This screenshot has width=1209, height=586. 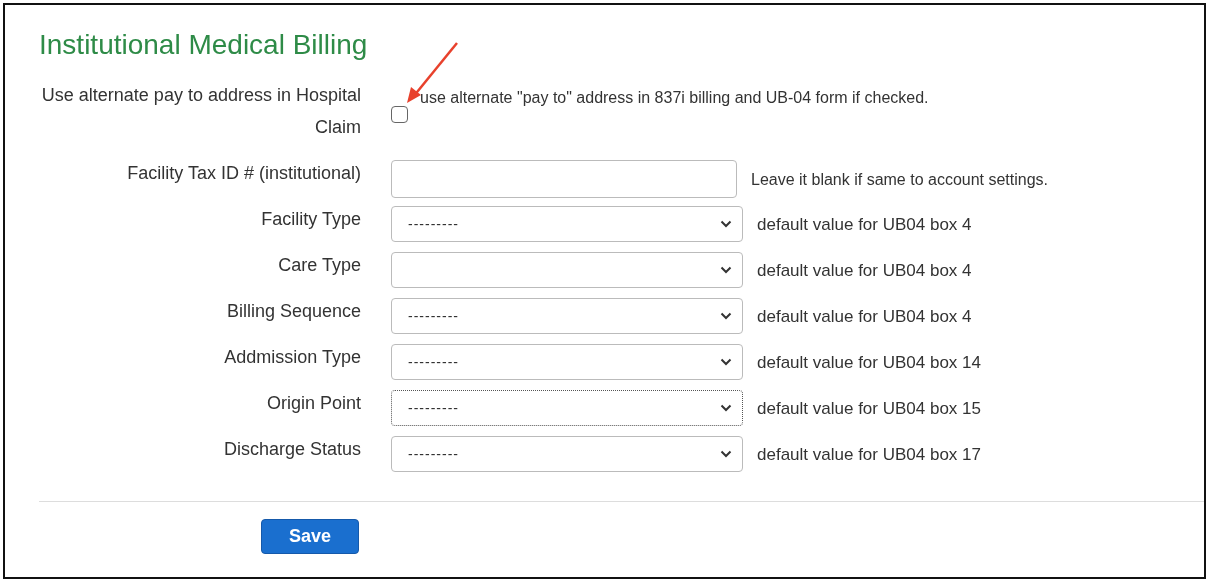 I want to click on field-label: Discharge Status, so click(x=291, y=449).